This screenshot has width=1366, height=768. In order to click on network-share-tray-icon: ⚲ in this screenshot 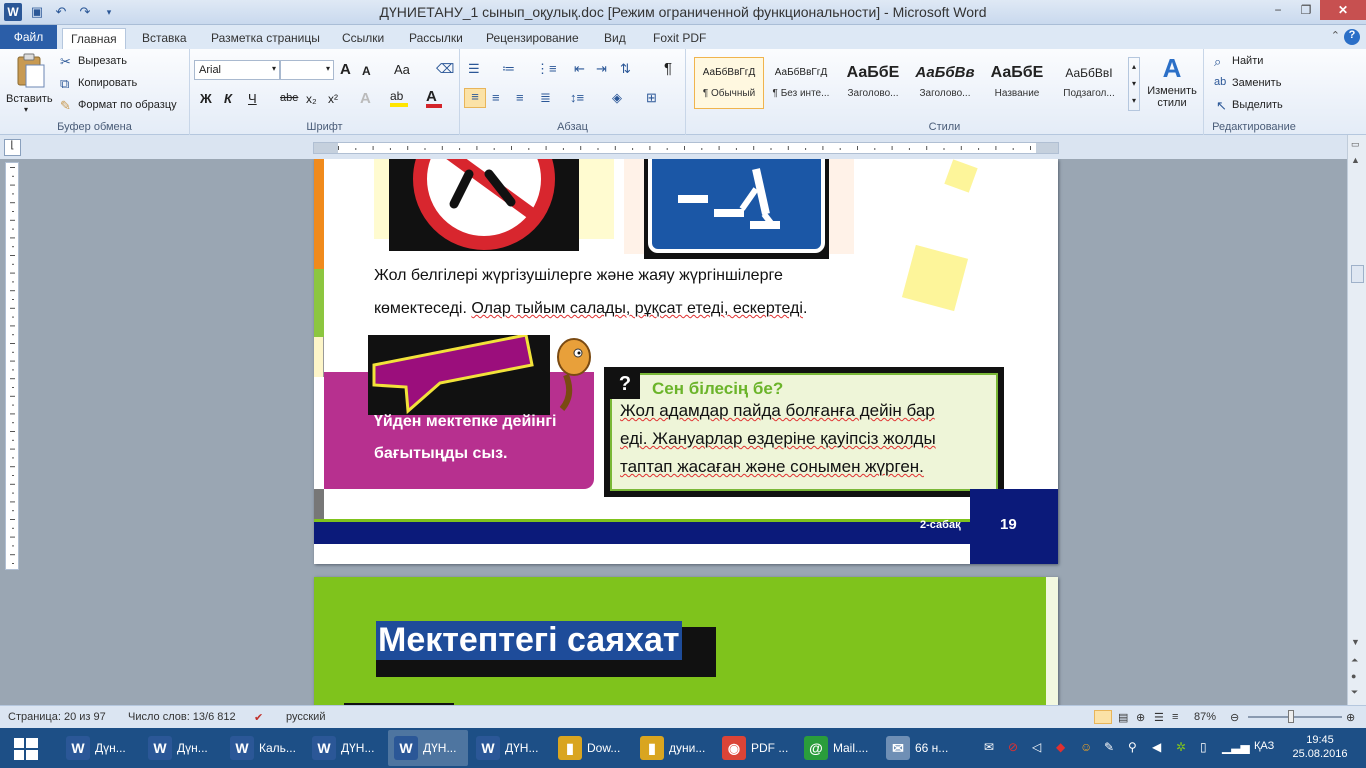, I will do `click(1132, 747)`.